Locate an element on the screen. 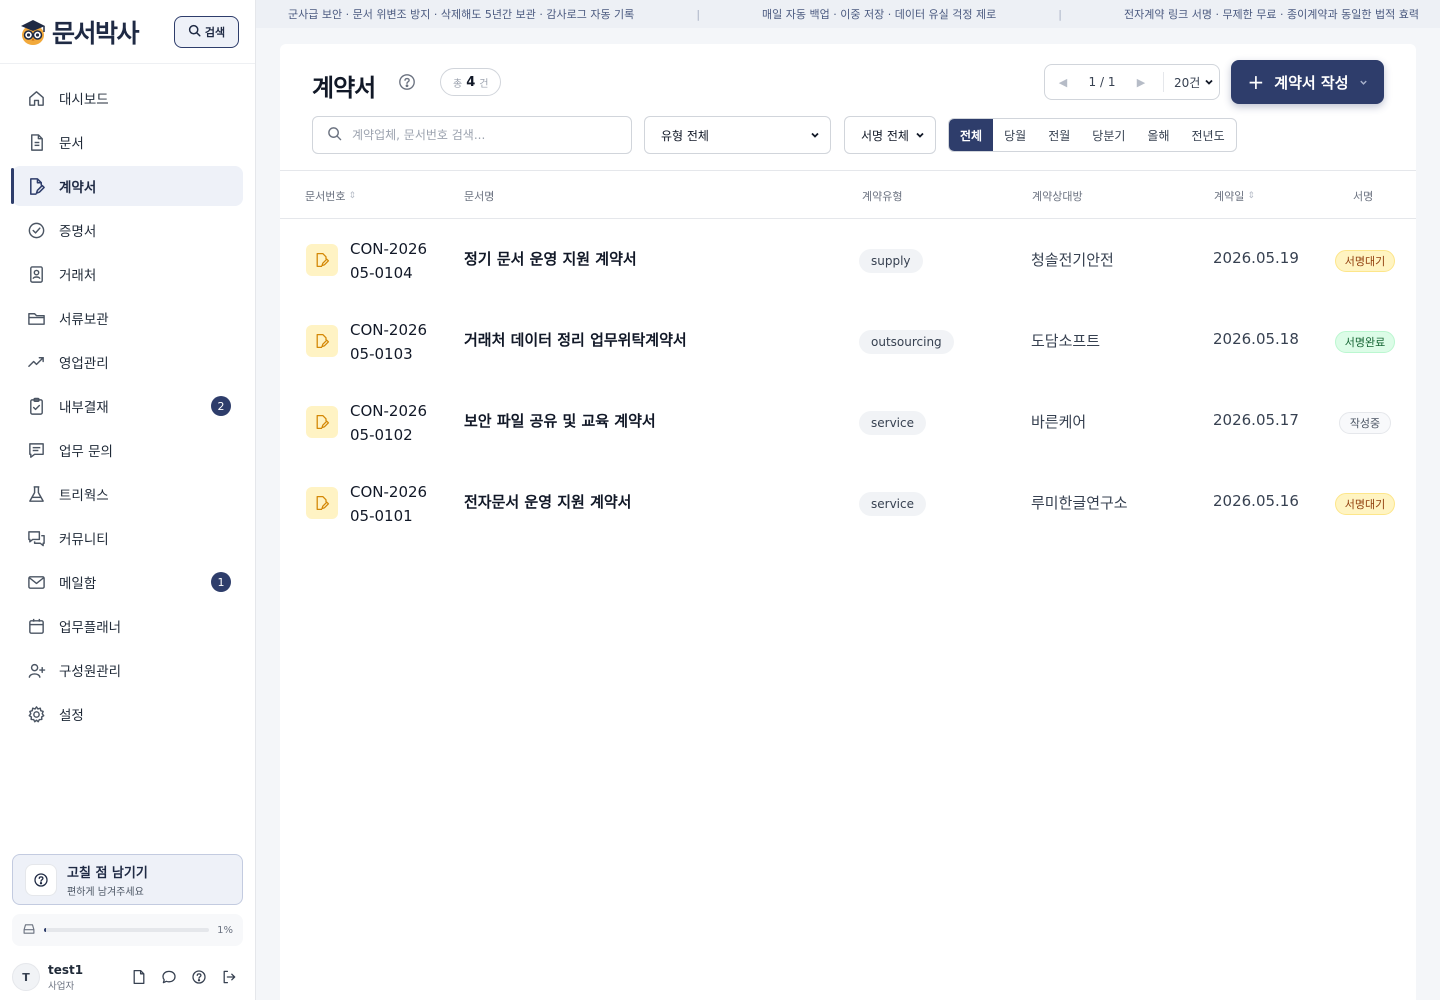 This screenshot has width=1440, height=1000. count-prefix: 총 is located at coordinates (458, 84).